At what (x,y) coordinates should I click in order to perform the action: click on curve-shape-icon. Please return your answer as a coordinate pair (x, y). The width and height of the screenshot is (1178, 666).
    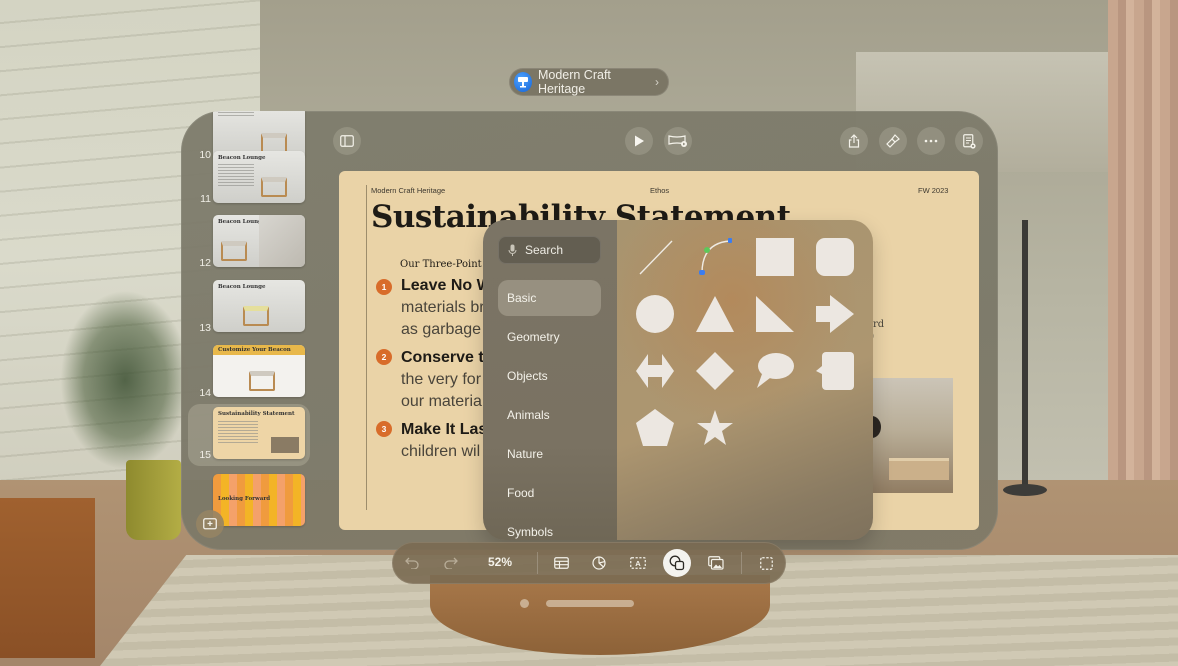
    Looking at the image, I should click on (715, 256).